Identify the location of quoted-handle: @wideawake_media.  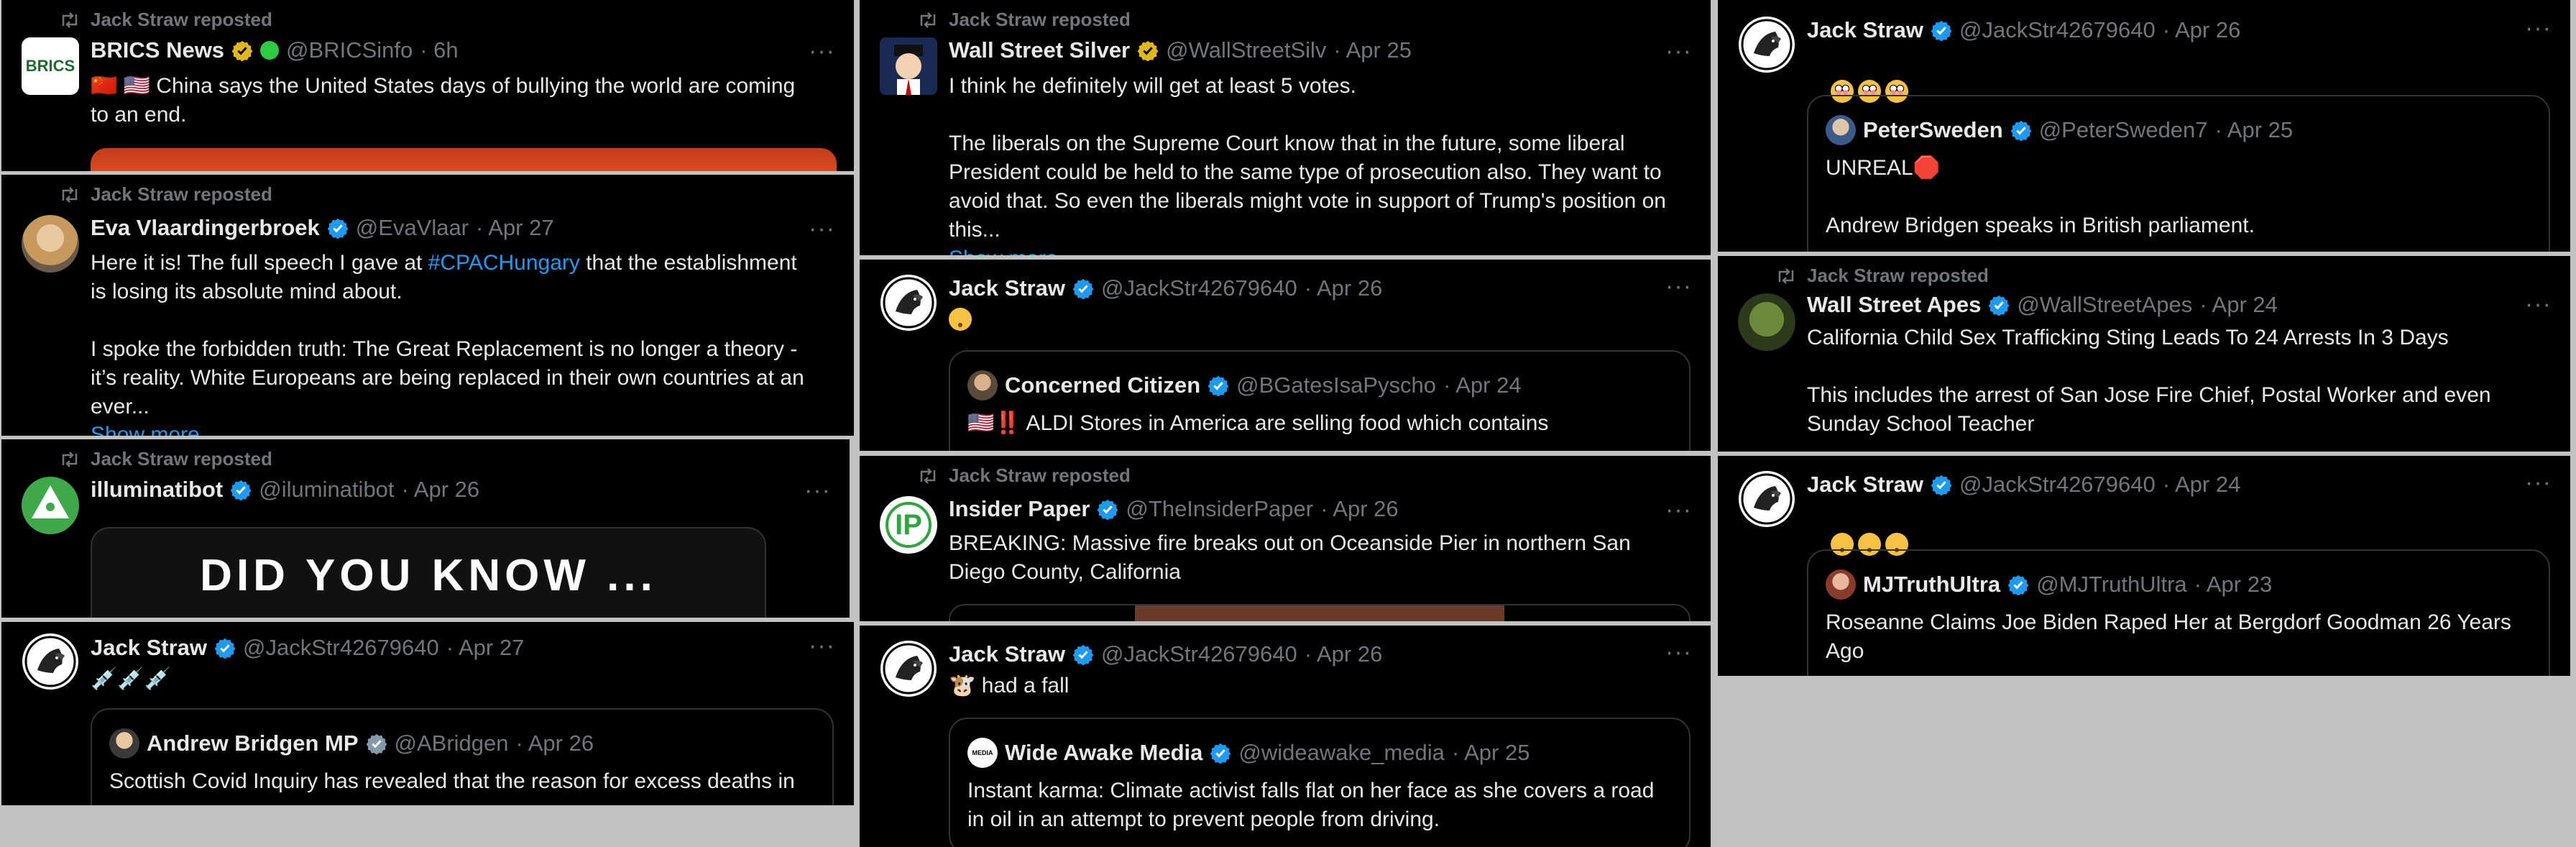
(1341, 753).